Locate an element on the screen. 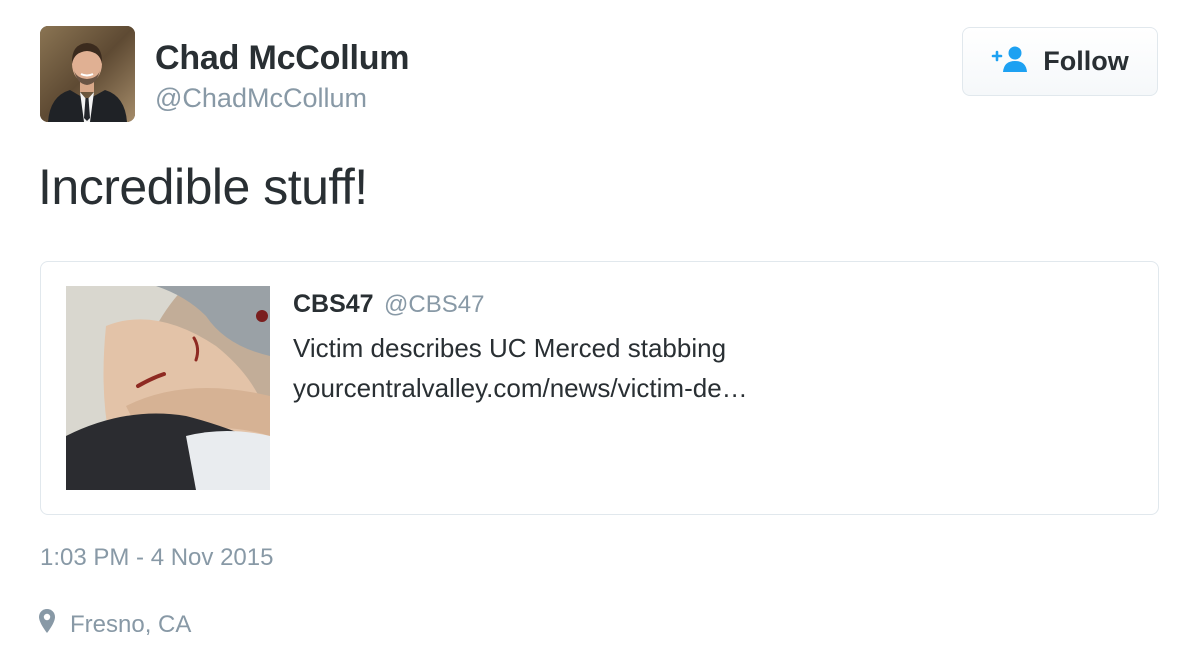  avatar-photo is located at coordinates (87, 74).